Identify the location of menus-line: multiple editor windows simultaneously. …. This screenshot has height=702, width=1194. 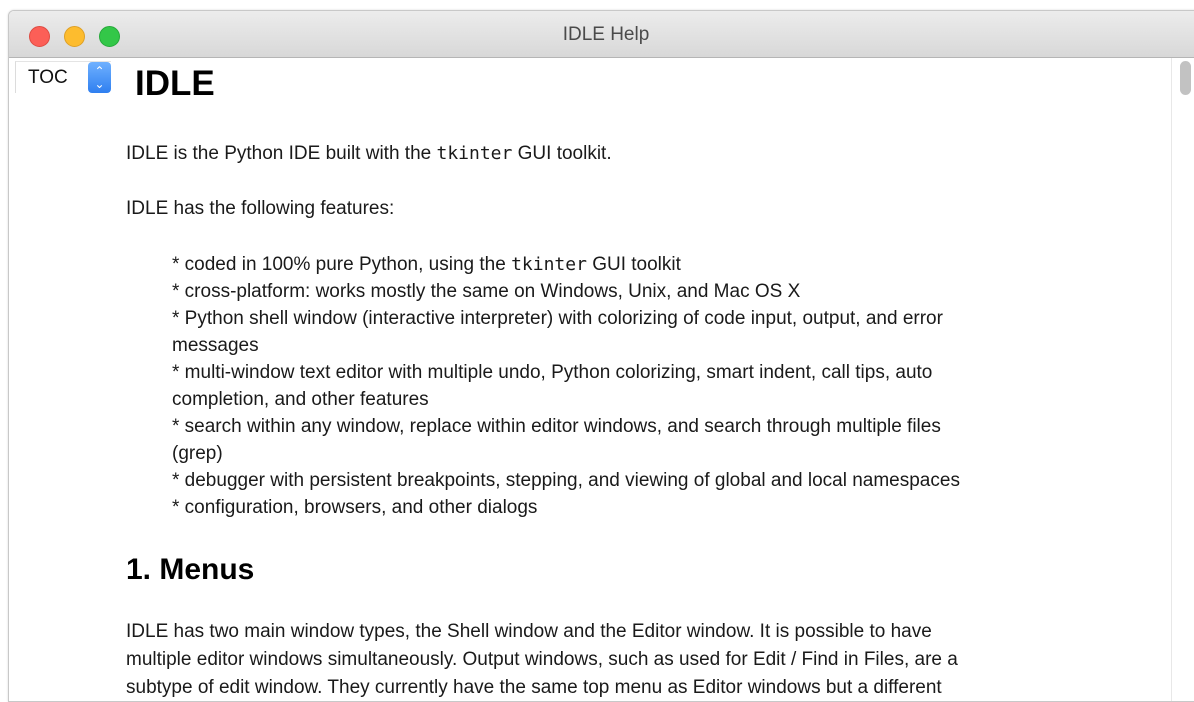
(542, 659).